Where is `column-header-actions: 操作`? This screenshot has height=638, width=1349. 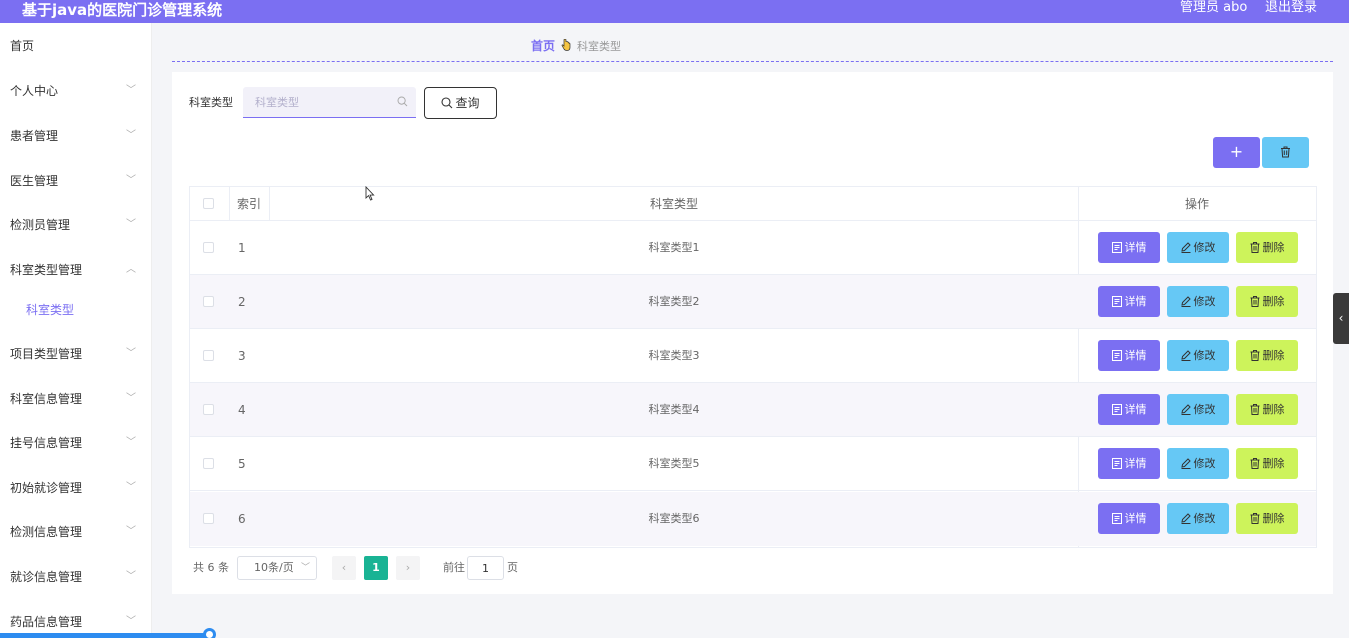 column-header-actions: 操作 is located at coordinates (1196, 204).